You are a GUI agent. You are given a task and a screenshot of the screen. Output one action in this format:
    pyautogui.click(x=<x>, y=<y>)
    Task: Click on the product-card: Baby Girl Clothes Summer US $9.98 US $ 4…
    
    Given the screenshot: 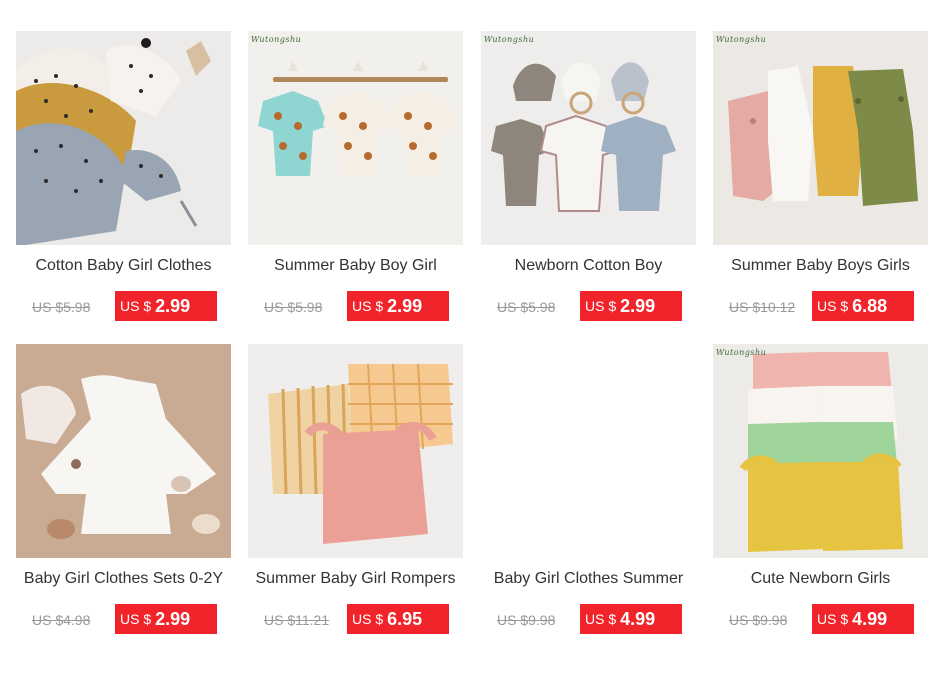 What is the action you would take?
    pyautogui.click(x=588, y=494)
    